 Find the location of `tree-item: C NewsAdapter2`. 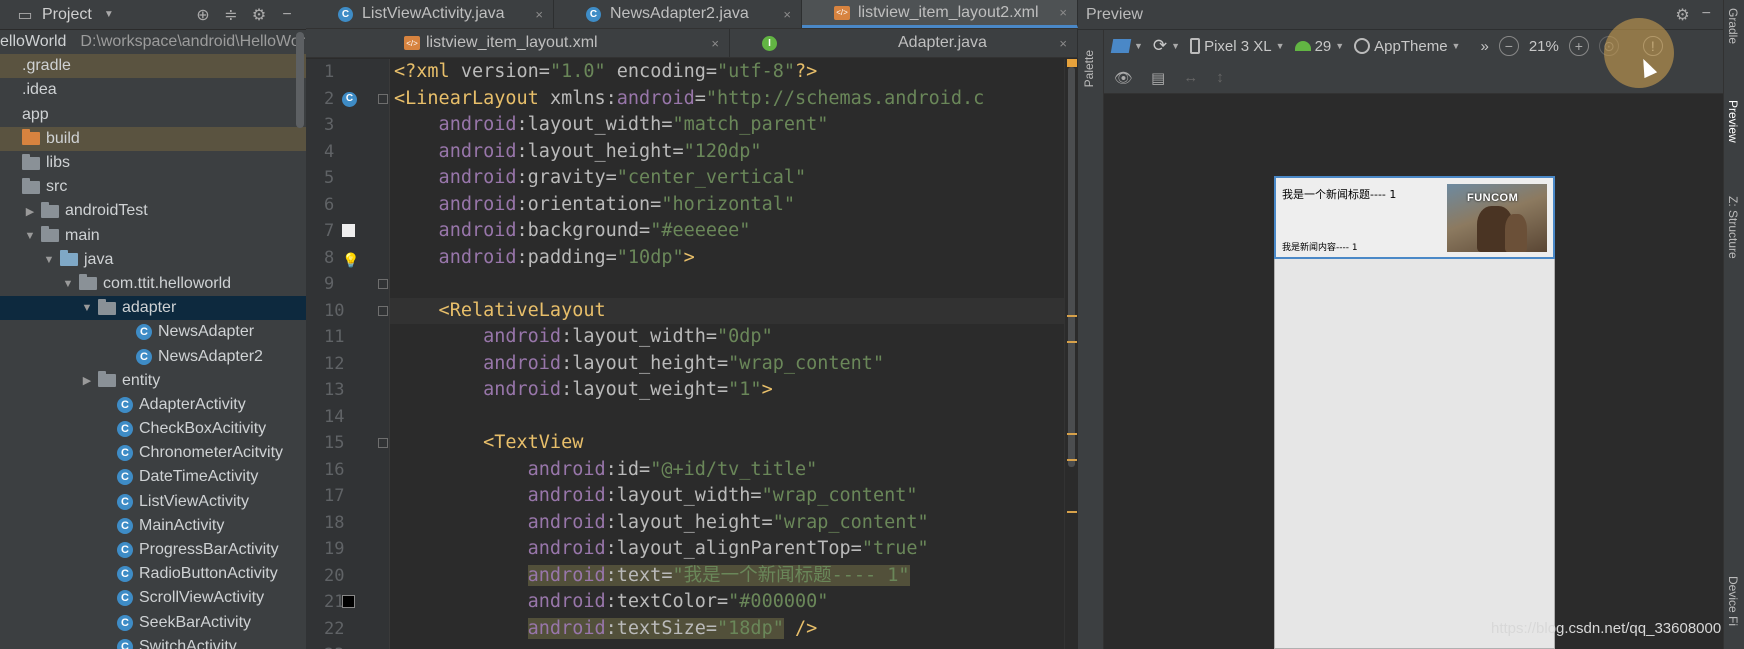

tree-item: C NewsAdapter2 is located at coordinates (153, 356).